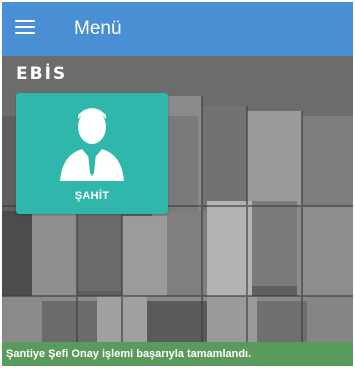  What do you see at coordinates (177, 29) in the screenshot?
I see `app-bar: Menü` at bounding box center [177, 29].